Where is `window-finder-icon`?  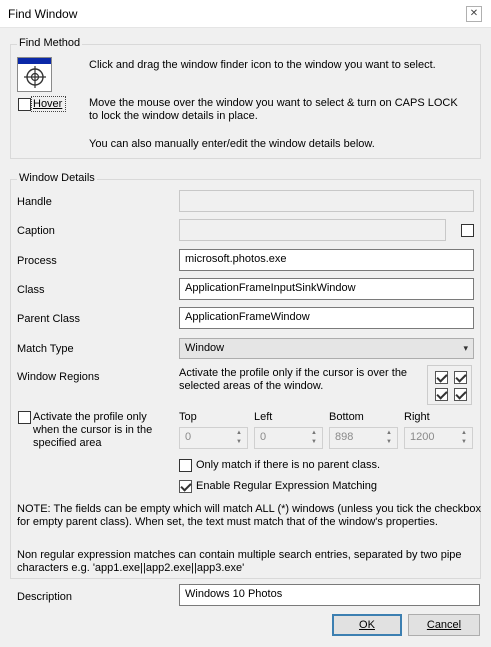 window-finder-icon is located at coordinates (34, 74).